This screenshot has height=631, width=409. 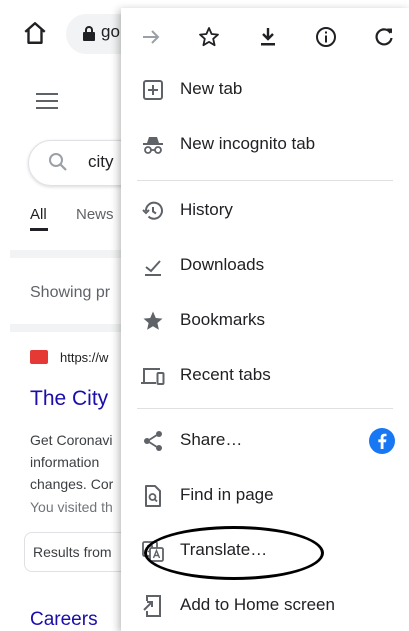 What do you see at coordinates (58, 162) in the screenshot?
I see `search-icon` at bounding box center [58, 162].